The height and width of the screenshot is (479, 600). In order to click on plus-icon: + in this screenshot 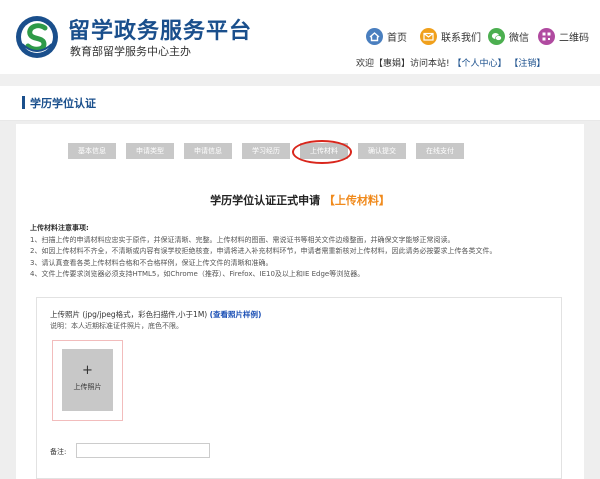, I will do `click(87, 370)`.